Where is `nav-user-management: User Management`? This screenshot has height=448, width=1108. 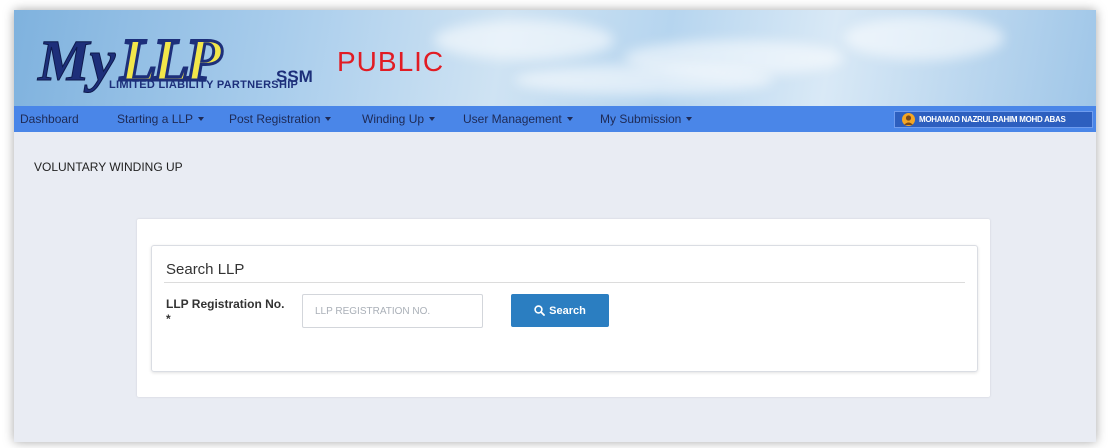 nav-user-management: User Management is located at coordinates (518, 119).